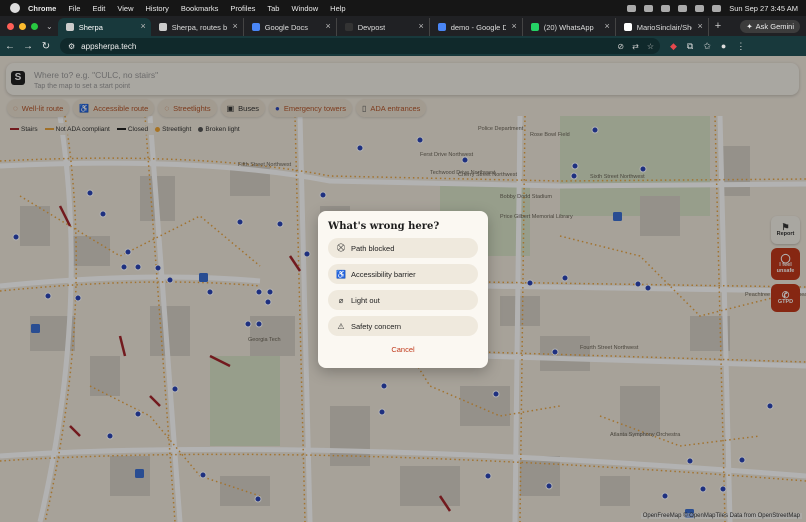  What do you see at coordinates (10, 26) in the screenshot?
I see `close-window-button` at bounding box center [10, 26].